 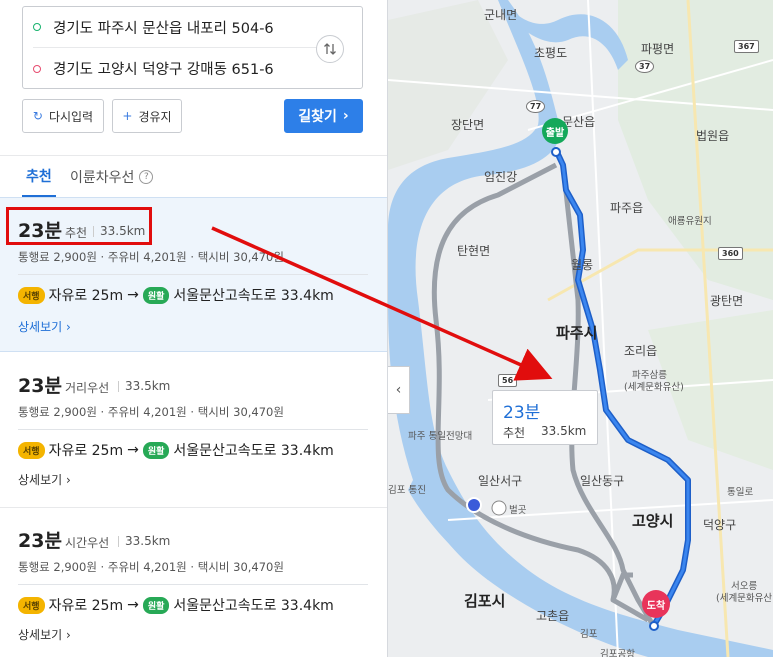 What do you see at coordinates (514, 433) in the screenshot?
I see `popup-type: 추천` at bounding box center [514, 433].